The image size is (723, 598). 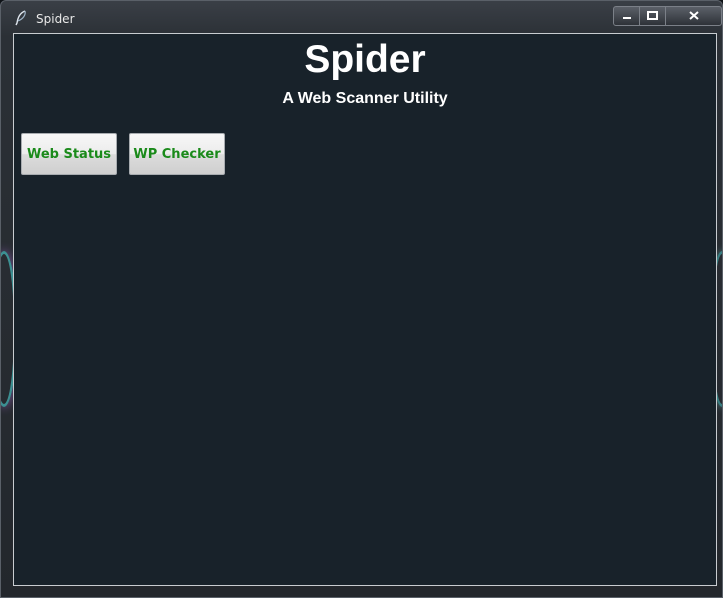 I want to click on window-titlebar: Spider, so click(x=361, y=16).